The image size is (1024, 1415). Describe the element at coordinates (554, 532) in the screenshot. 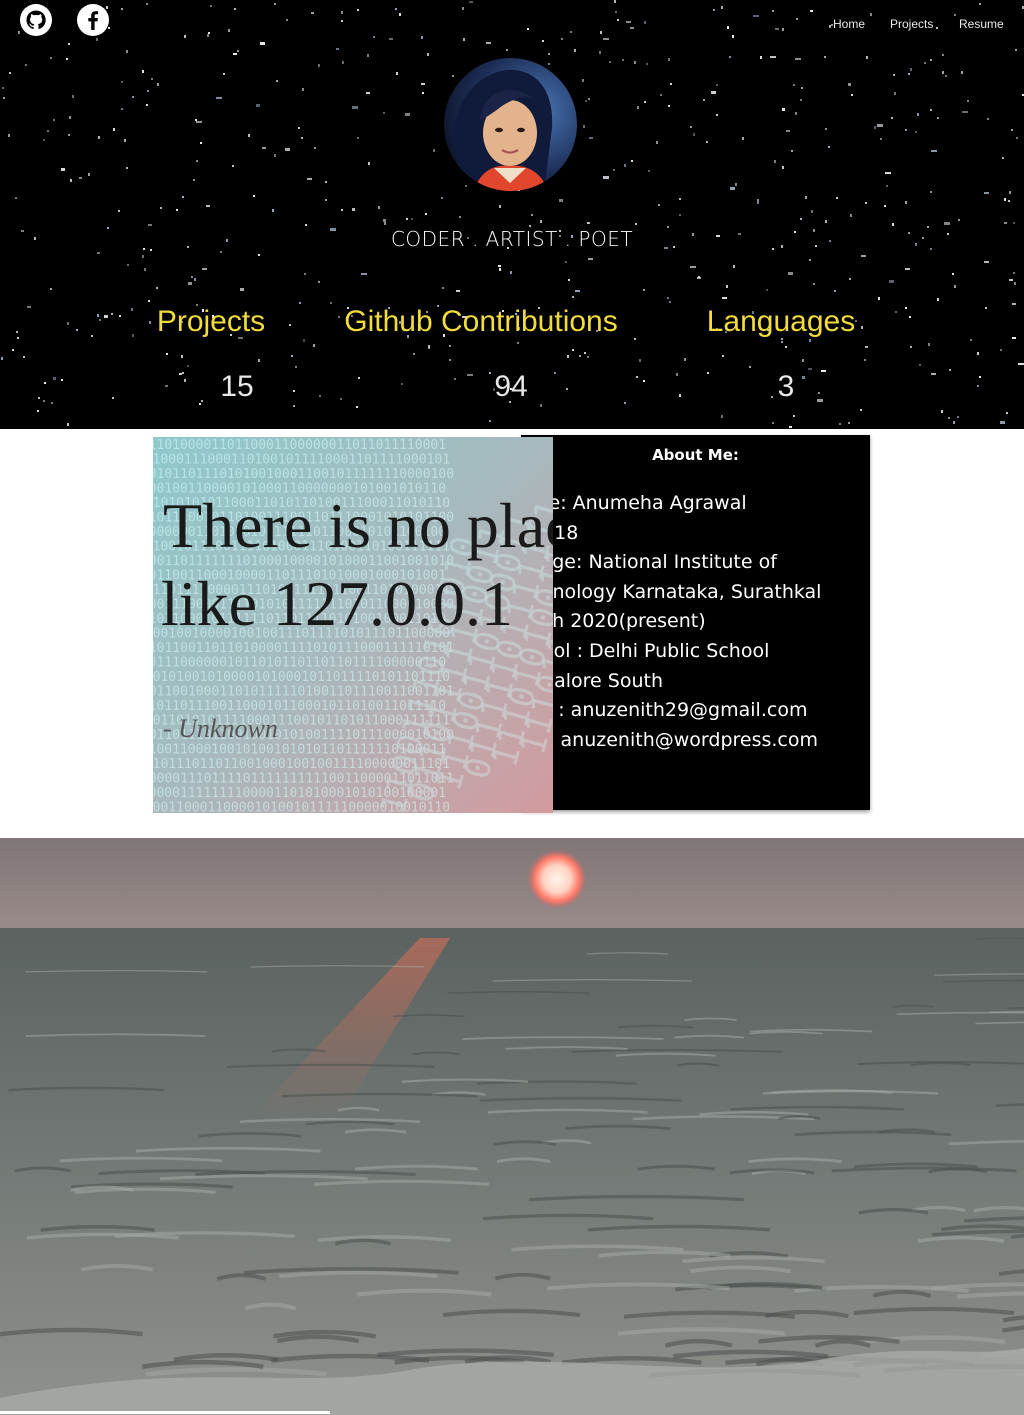

I see `about-line: e: 18` at that location.